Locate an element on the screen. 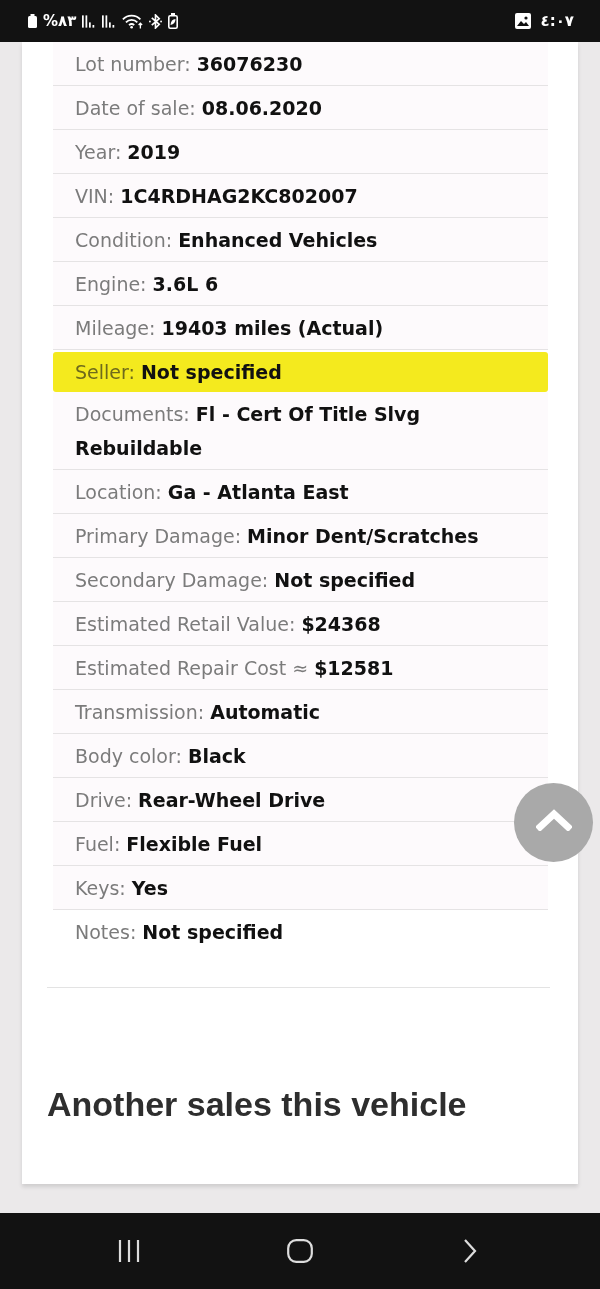 The image size is (600, 1289). detail-text: Estimated Retail Value: $24368 is located at coordinates (228, 624).